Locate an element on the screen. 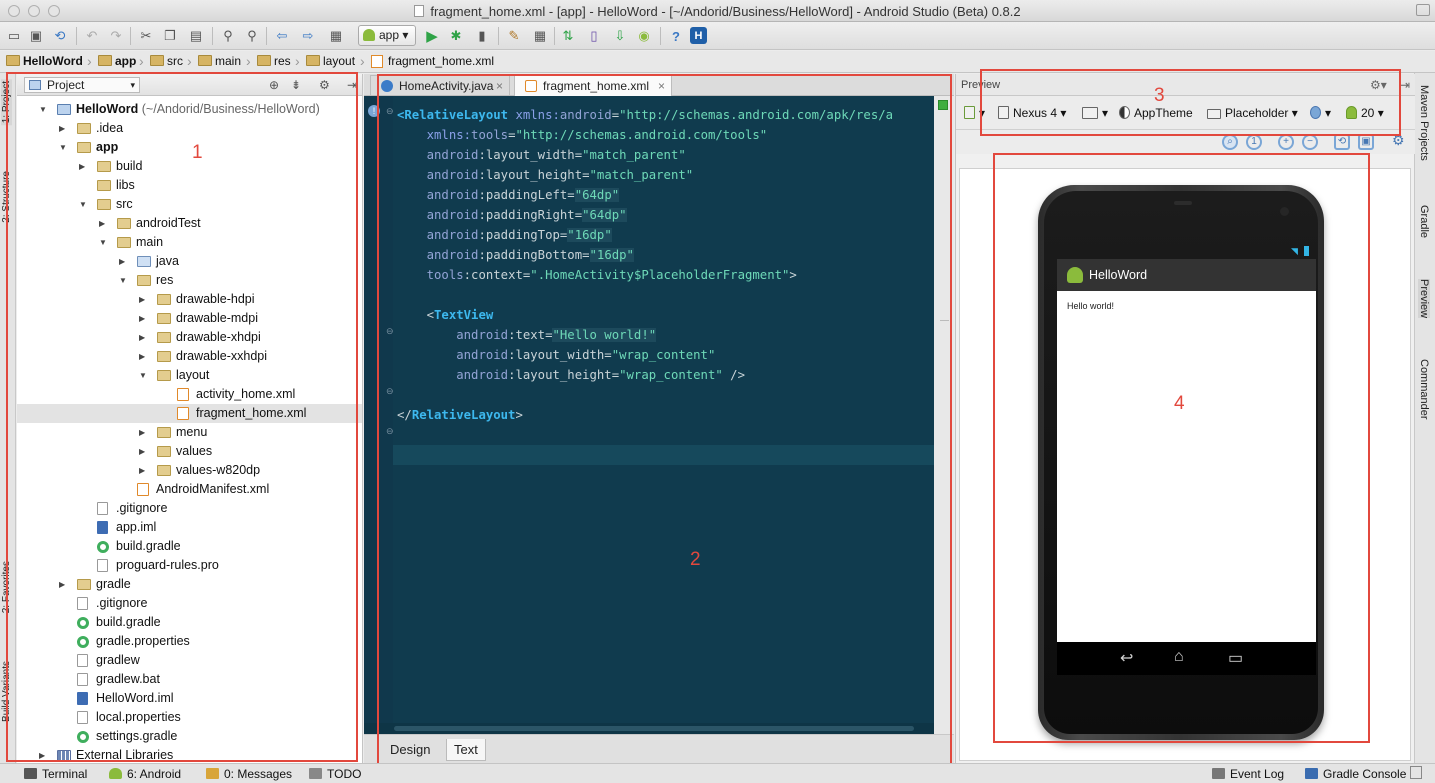  right-tool-strip: Maven Projects Gradle Preview Commander is located at coordinates (1424, 418).